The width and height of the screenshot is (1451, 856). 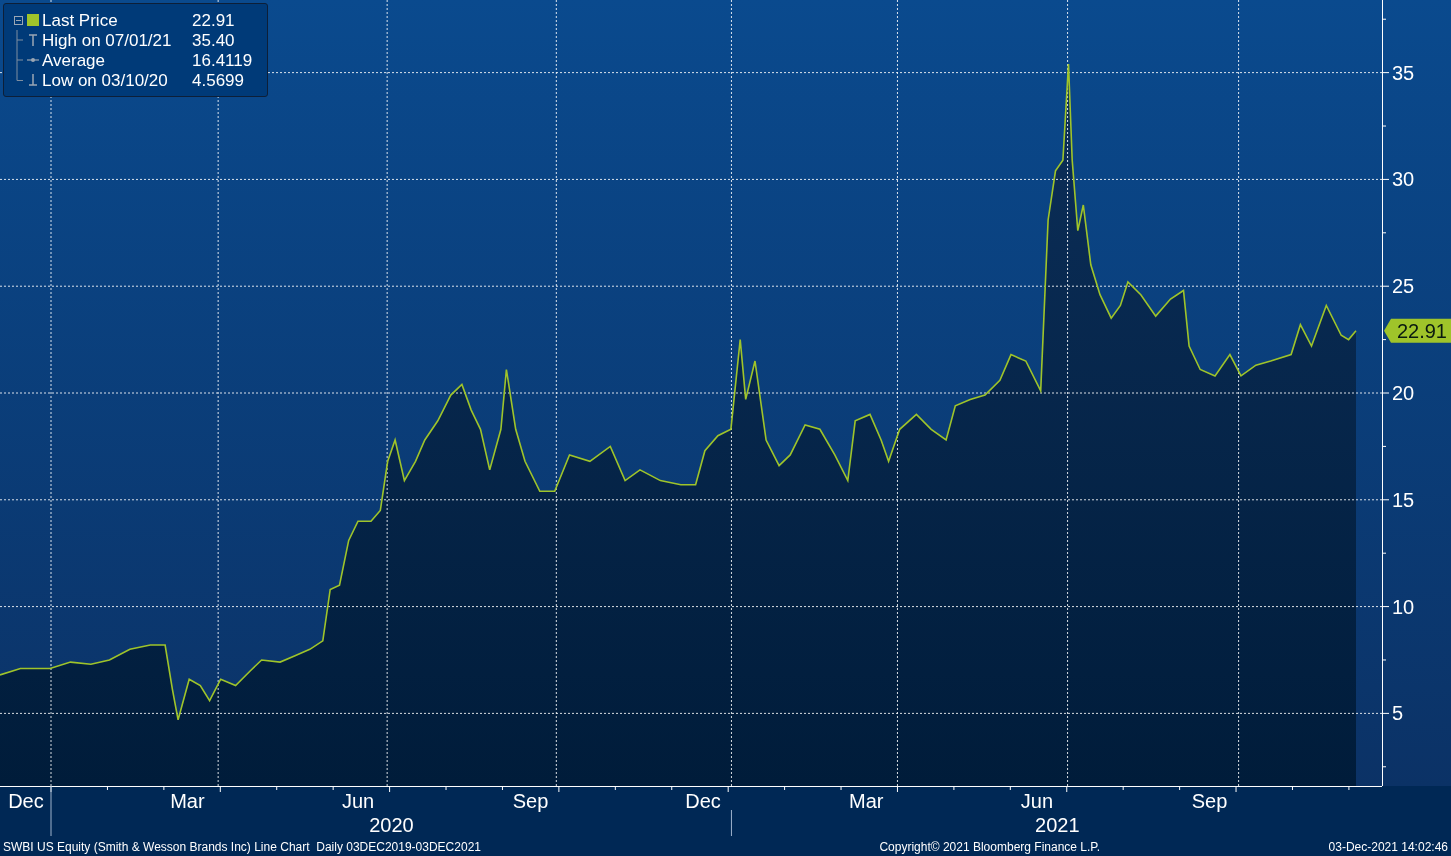 What do you see at coordinates (105, 80) in the screenshot?
I see `legend-label: Low on 03/10/20` at bounding box center [105, 80].